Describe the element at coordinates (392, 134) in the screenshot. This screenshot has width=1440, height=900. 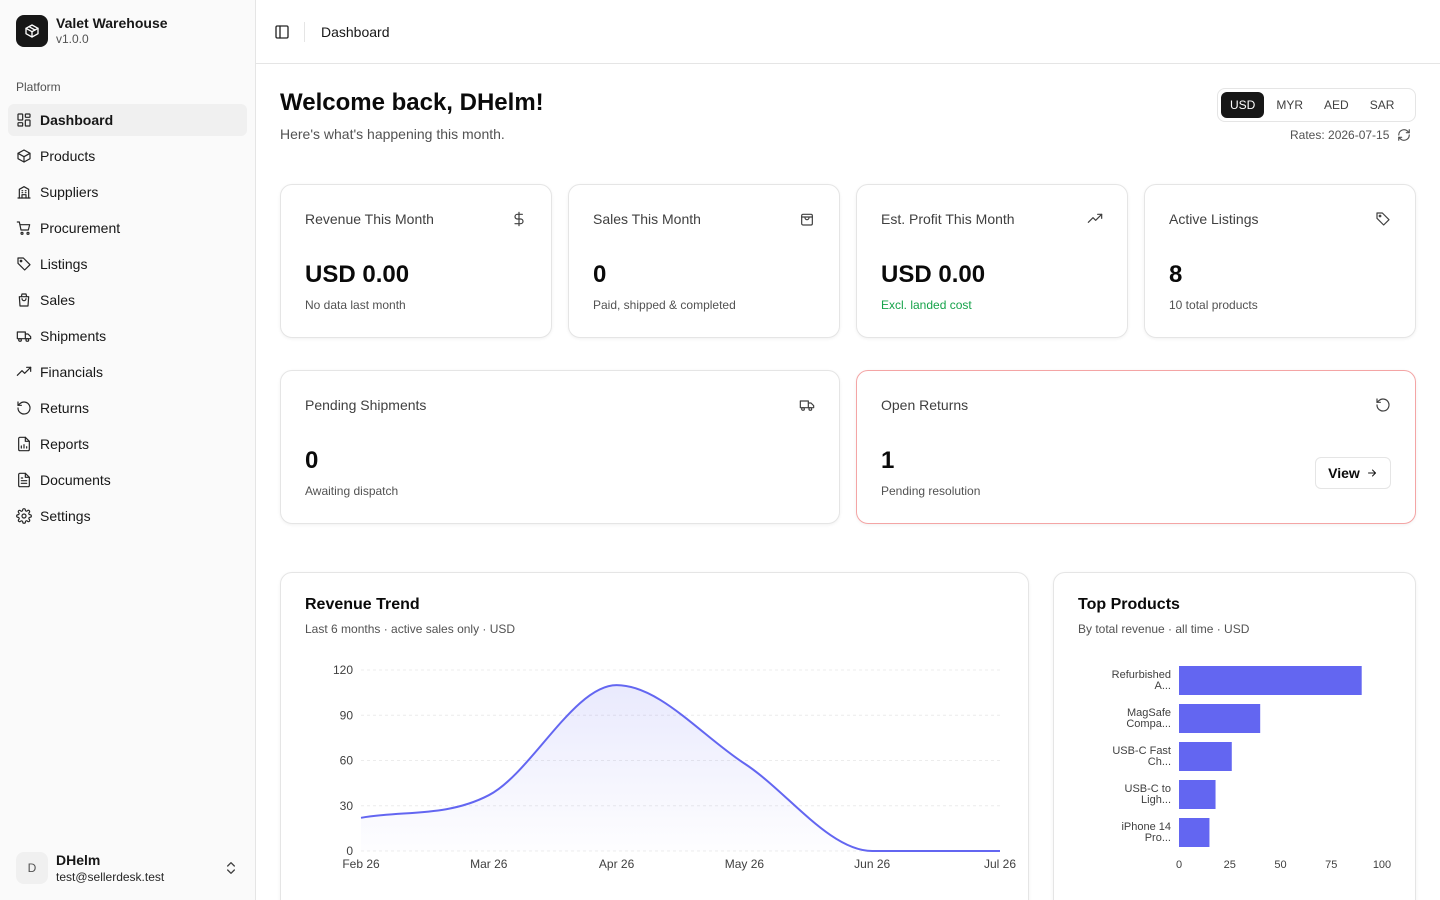
I see `page-subtitle: Here's what's happening this month.` at that location.